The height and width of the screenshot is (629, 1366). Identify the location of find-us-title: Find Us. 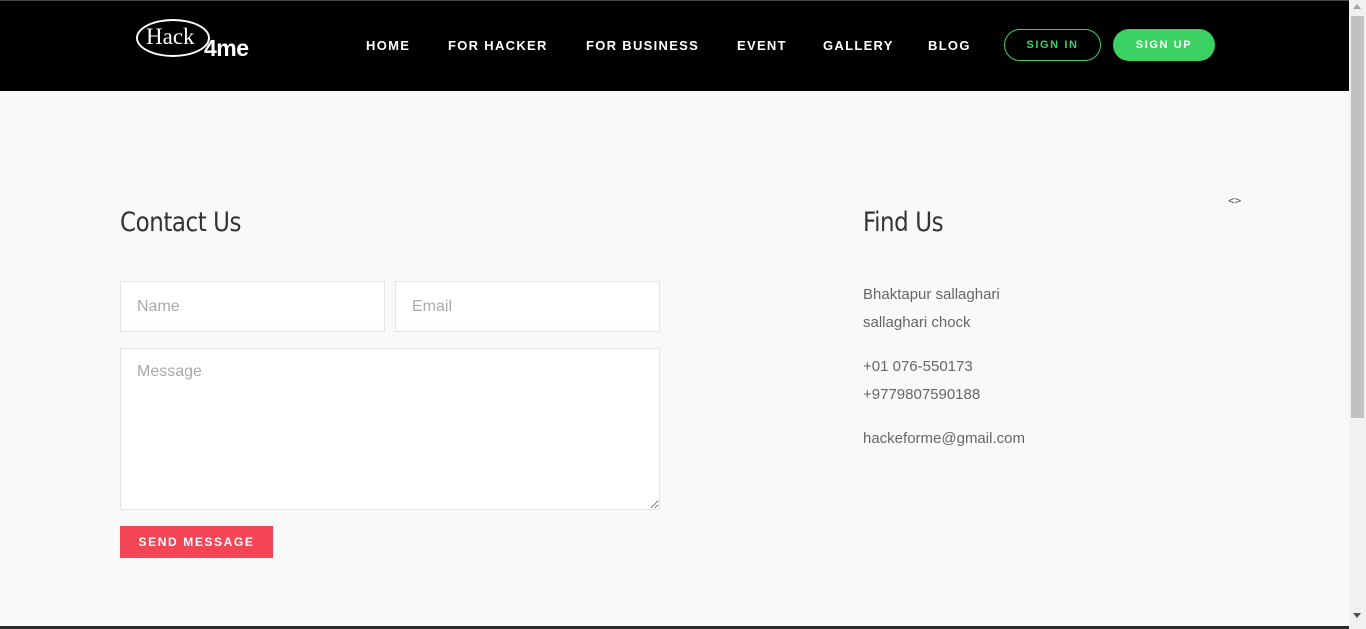
(903, 222).